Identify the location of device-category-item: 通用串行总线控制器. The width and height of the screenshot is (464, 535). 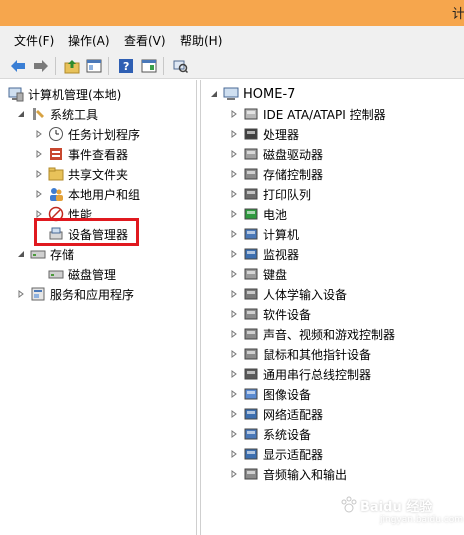
(300, 374).